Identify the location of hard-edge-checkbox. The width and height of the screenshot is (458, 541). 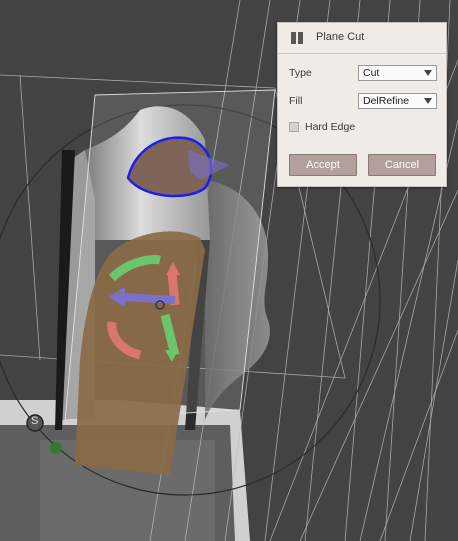
(294, 127).